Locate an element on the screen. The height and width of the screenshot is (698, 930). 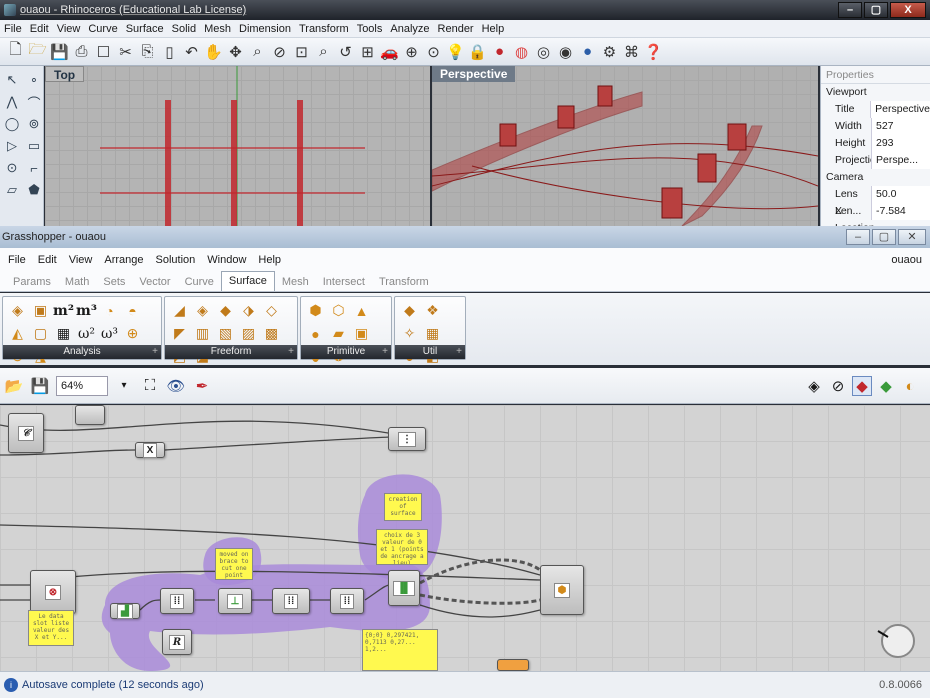
zoom-selected-icon: ⌕ is located at coordinates (323, 51).